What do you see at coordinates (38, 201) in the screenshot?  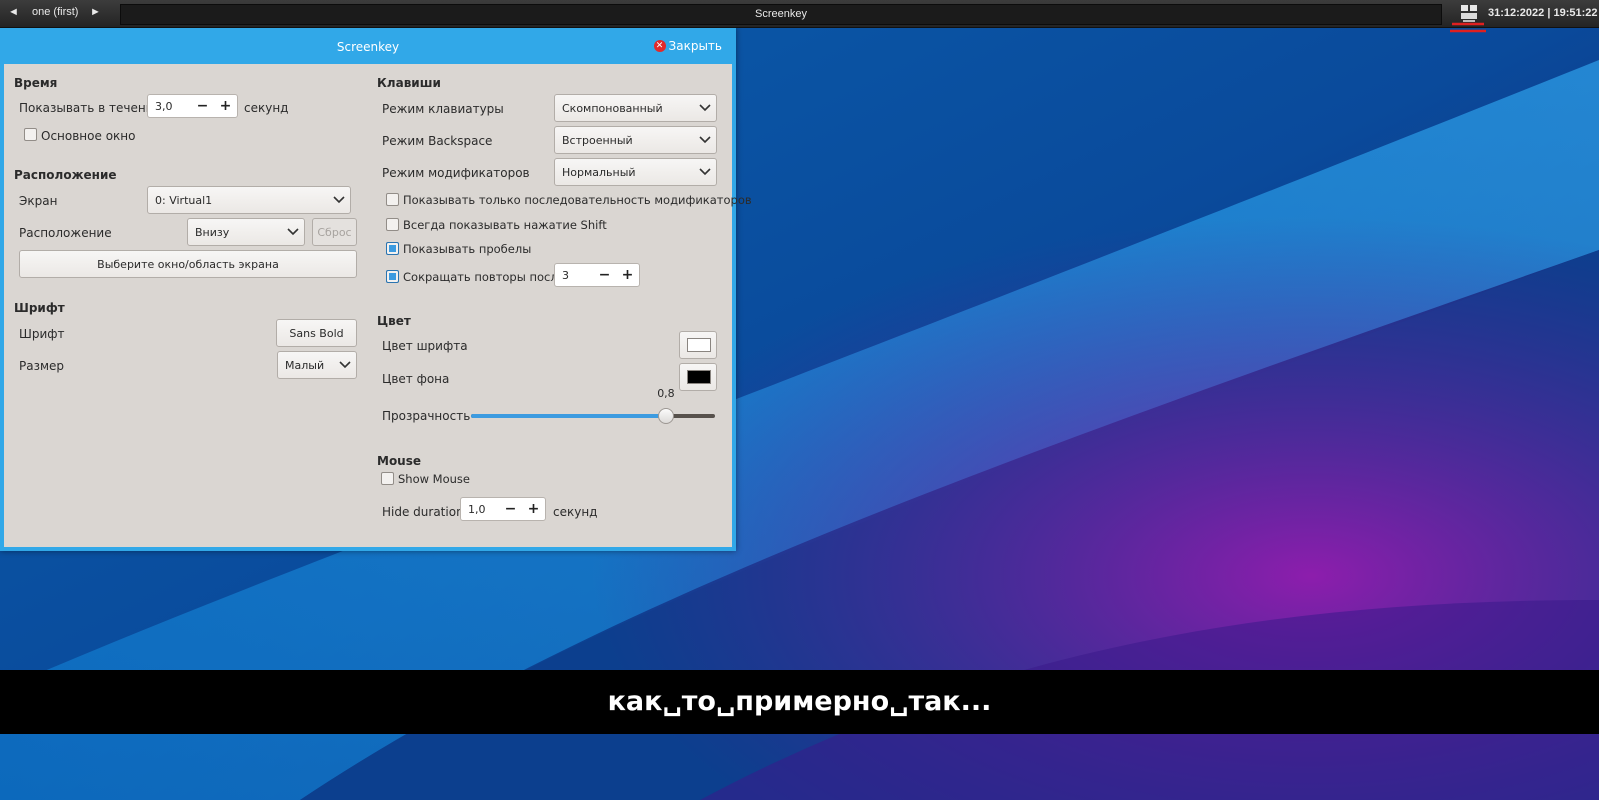 I see `screen-label: Экран` at bounding box center [38, 201].